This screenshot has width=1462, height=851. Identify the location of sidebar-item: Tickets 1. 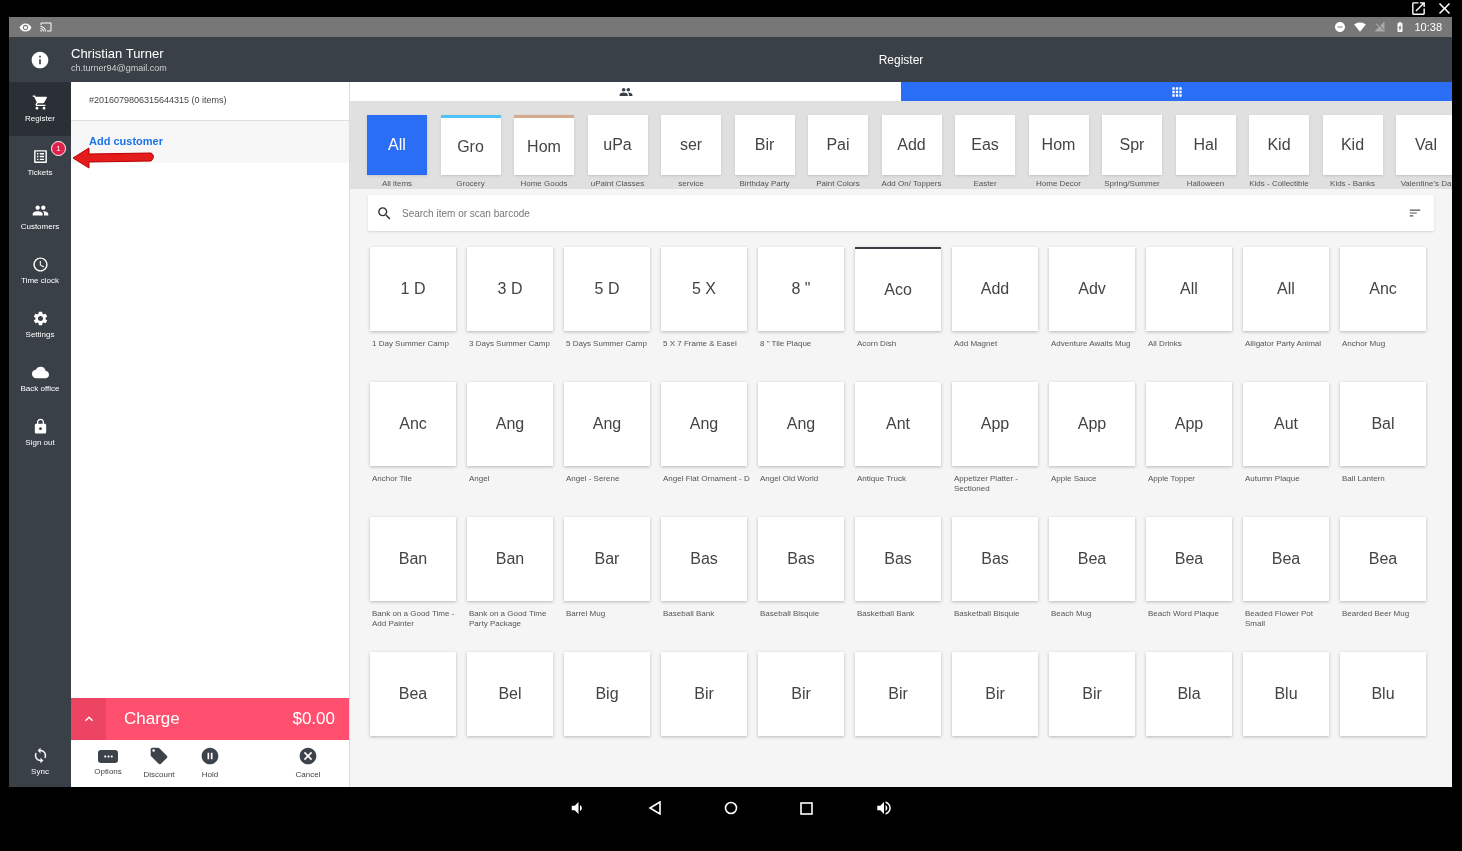
(40, 163).